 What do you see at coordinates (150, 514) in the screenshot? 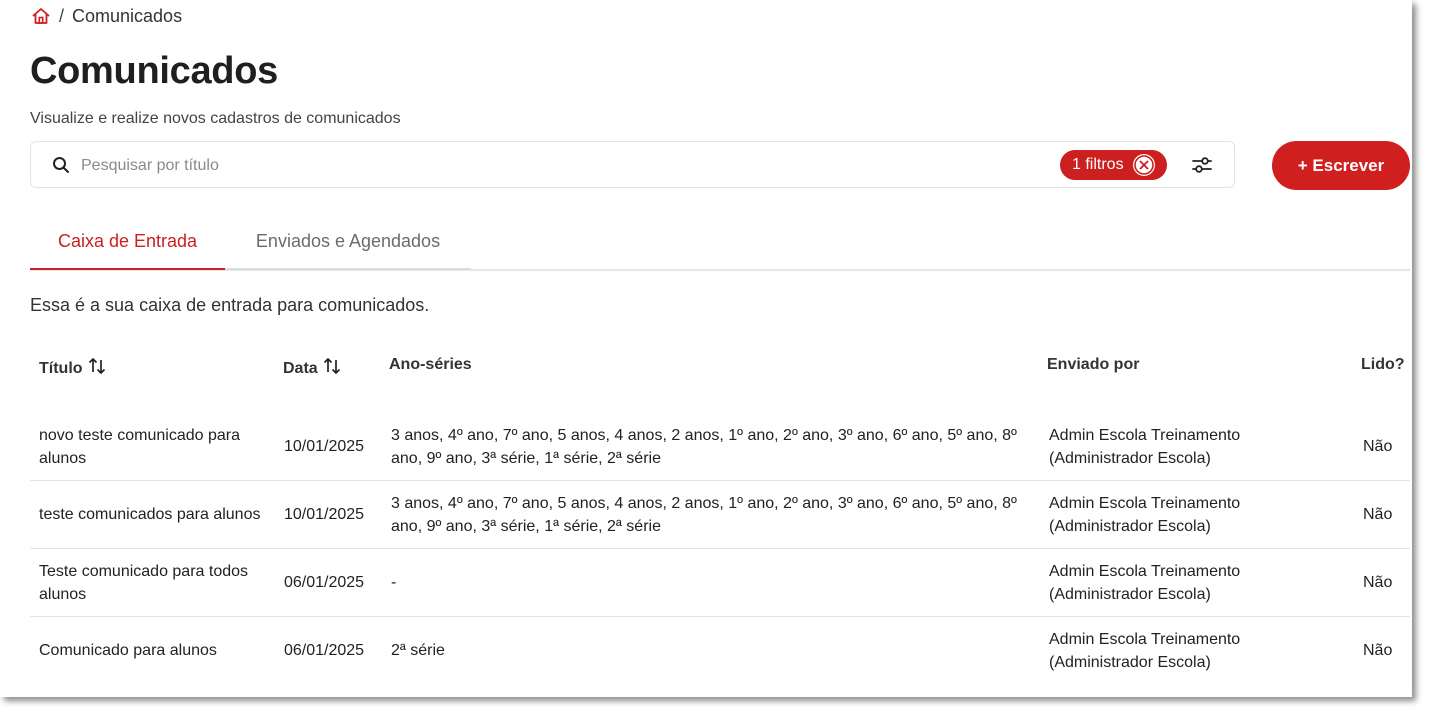
I see `row-title: teste comunicados para alunos` at bounding box center [150, 514].